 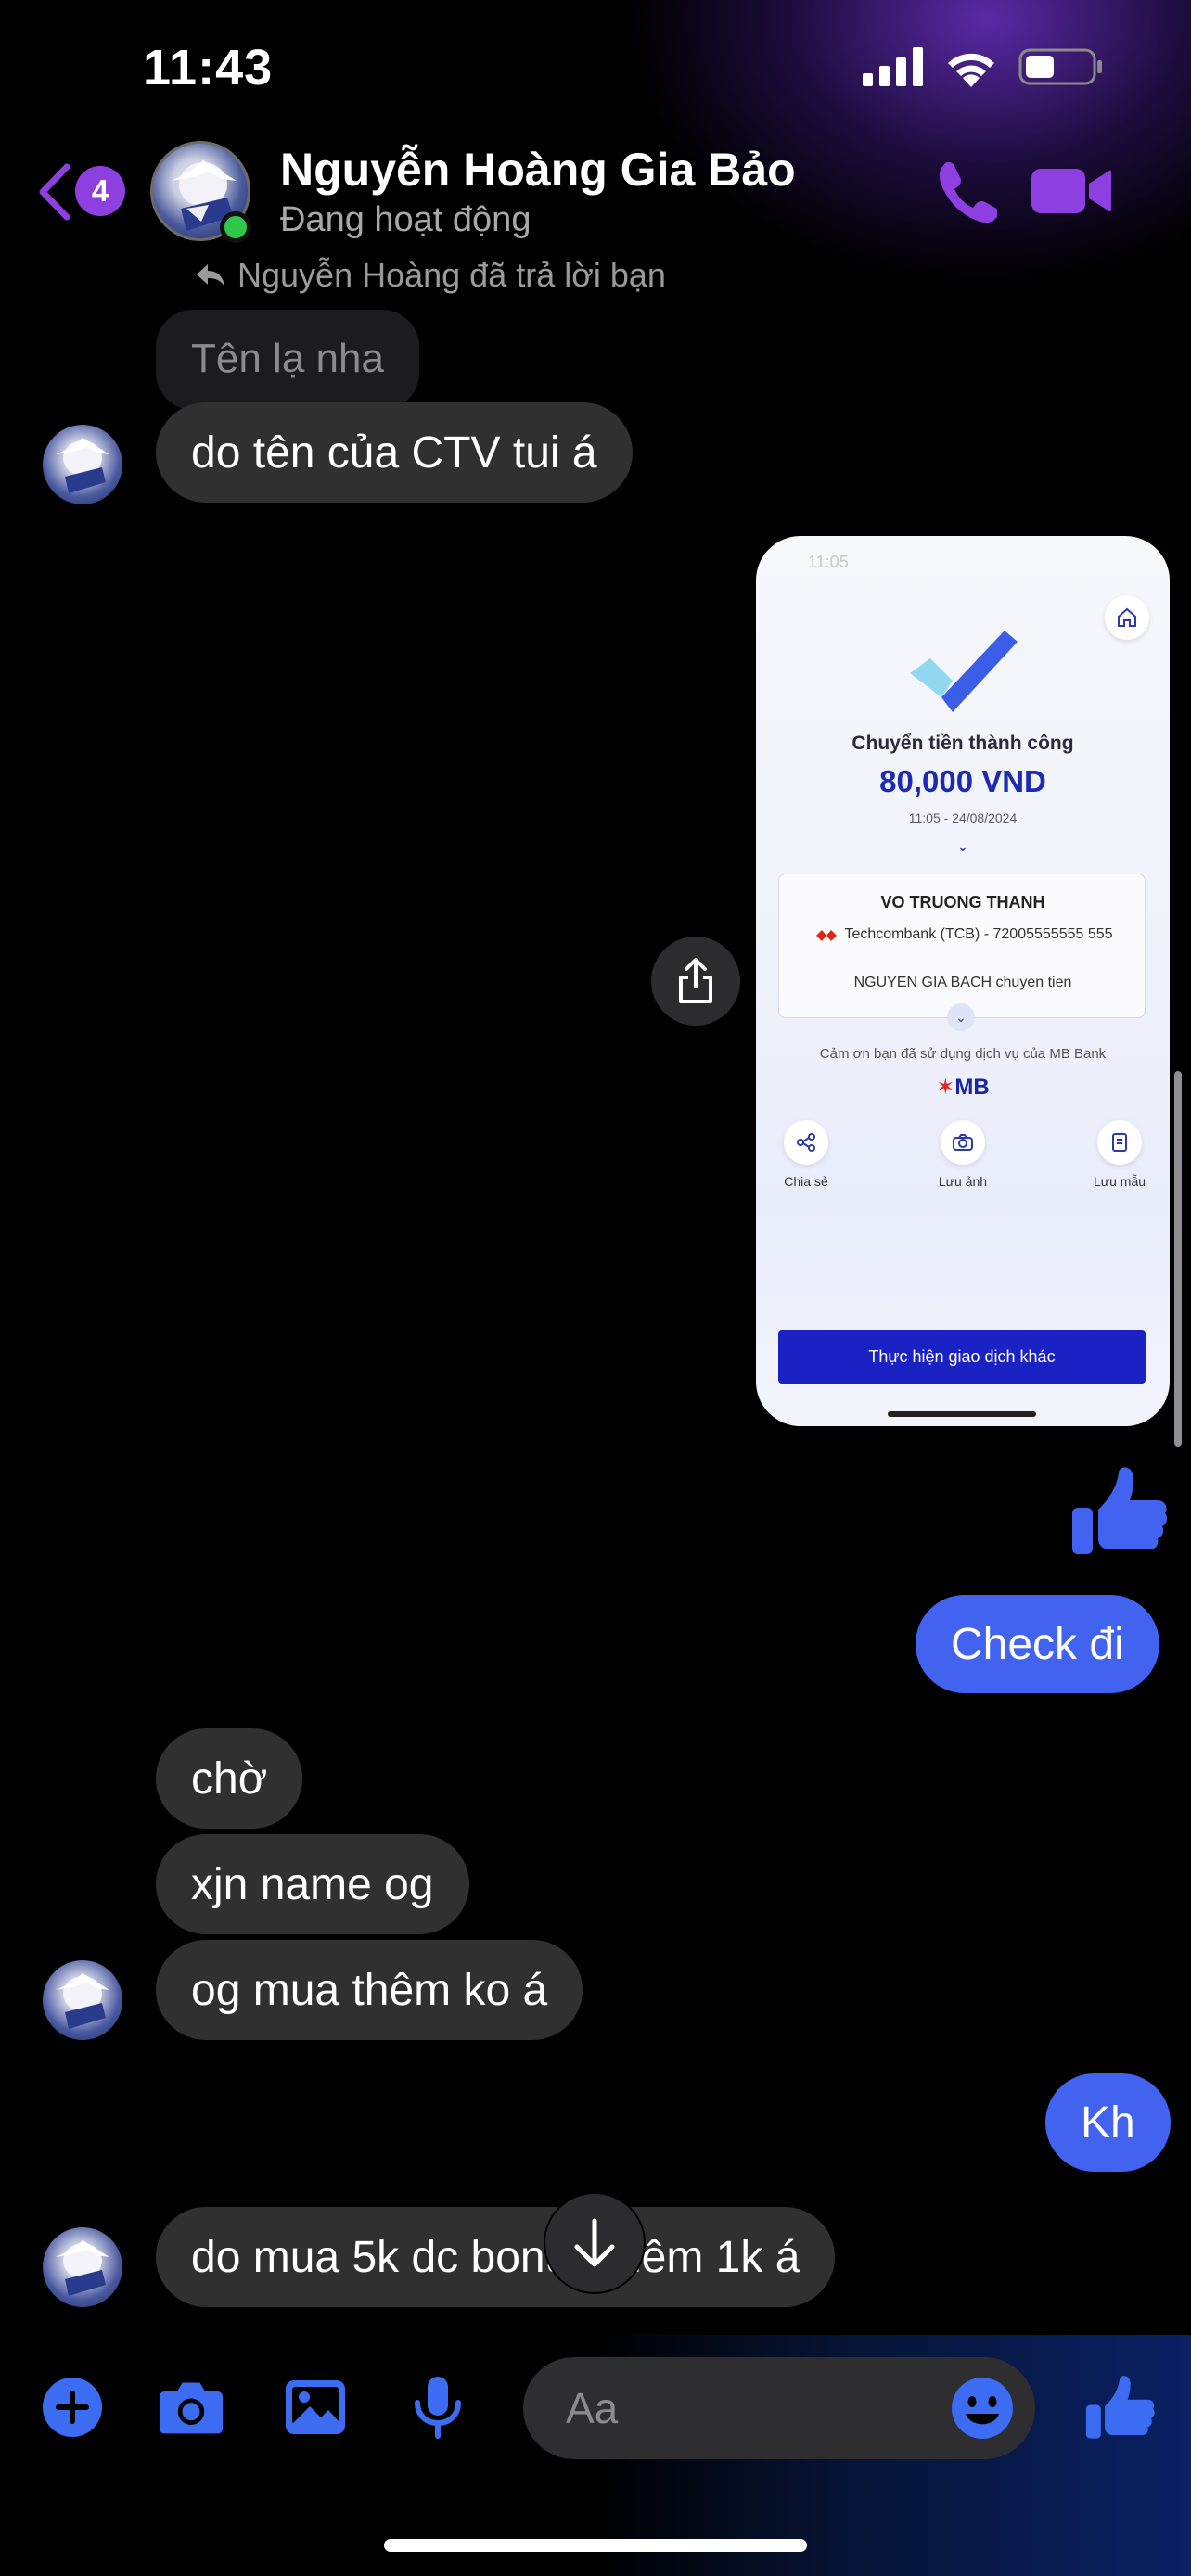 What do you see at coordinates (538, 170) in the screenshot?
I see `contact-name: Nguyễn Hoàng Gia Bảo` at bounding box center [538, 170].